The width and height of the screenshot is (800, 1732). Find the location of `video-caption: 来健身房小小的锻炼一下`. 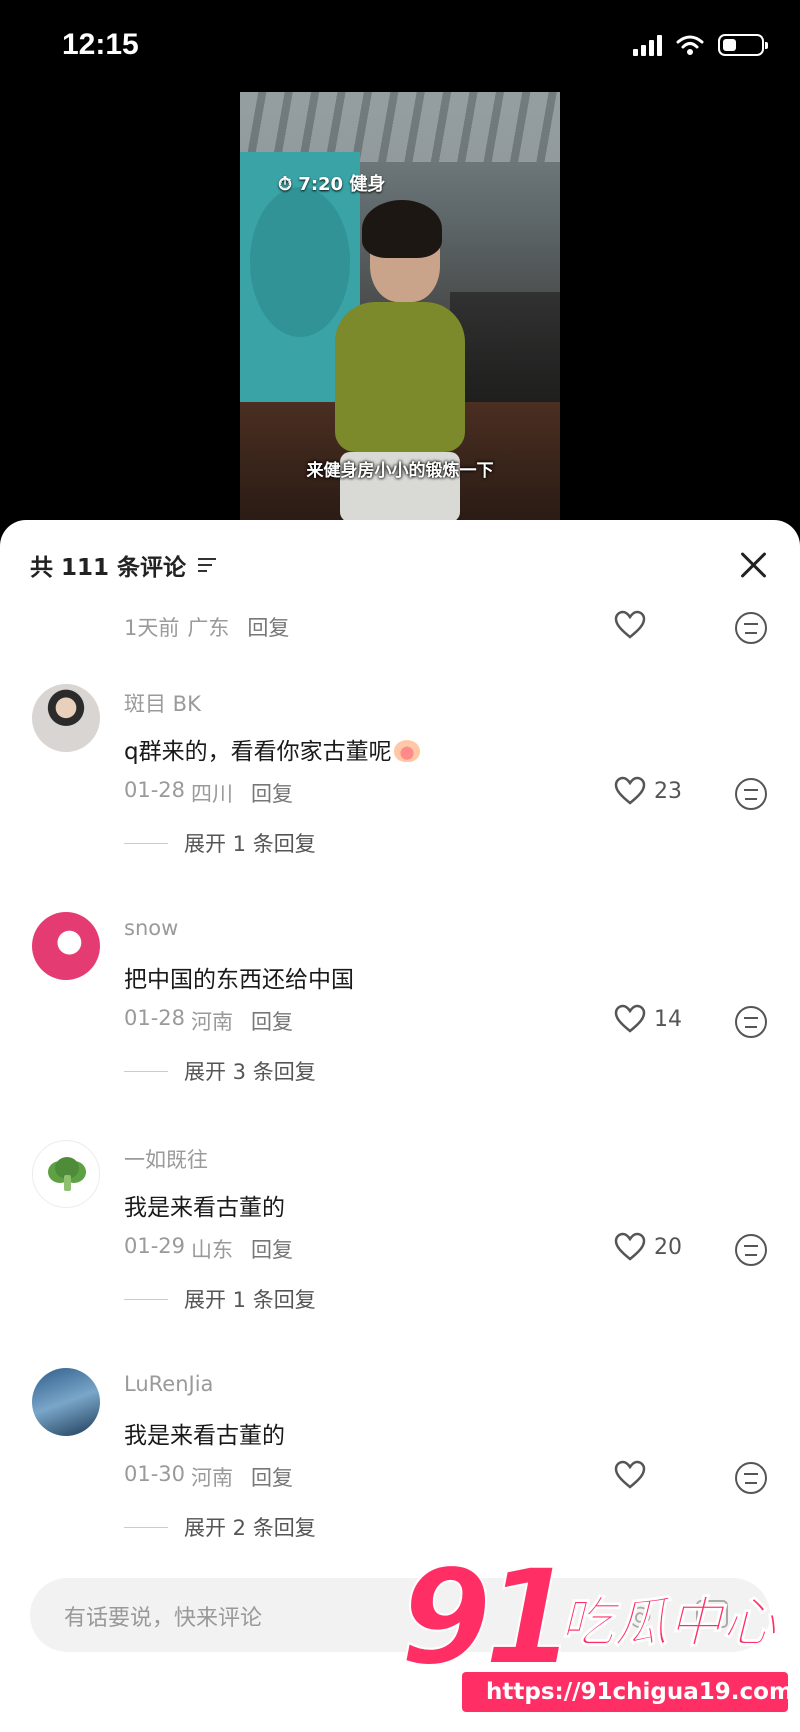

video-caption: 来健身房小小的锻炼一下 is located at coordinates (400, 471).